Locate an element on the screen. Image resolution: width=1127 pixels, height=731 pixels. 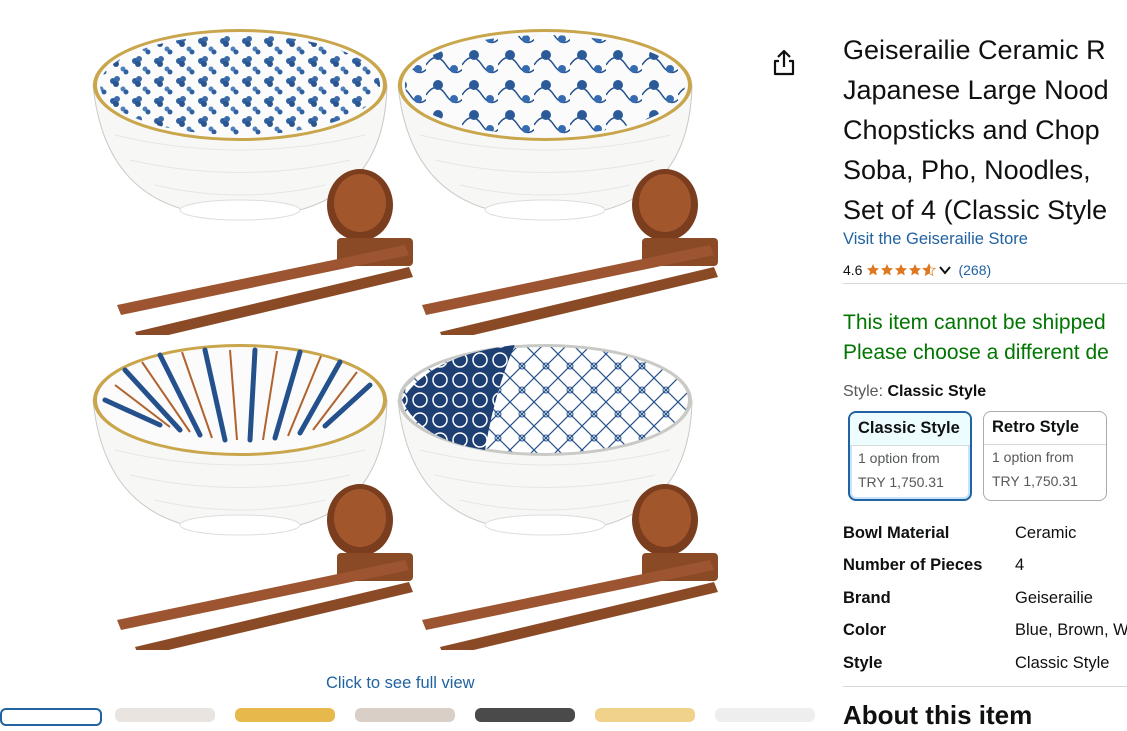
rating-value: 4.6 is located at coordinates (853, 270).